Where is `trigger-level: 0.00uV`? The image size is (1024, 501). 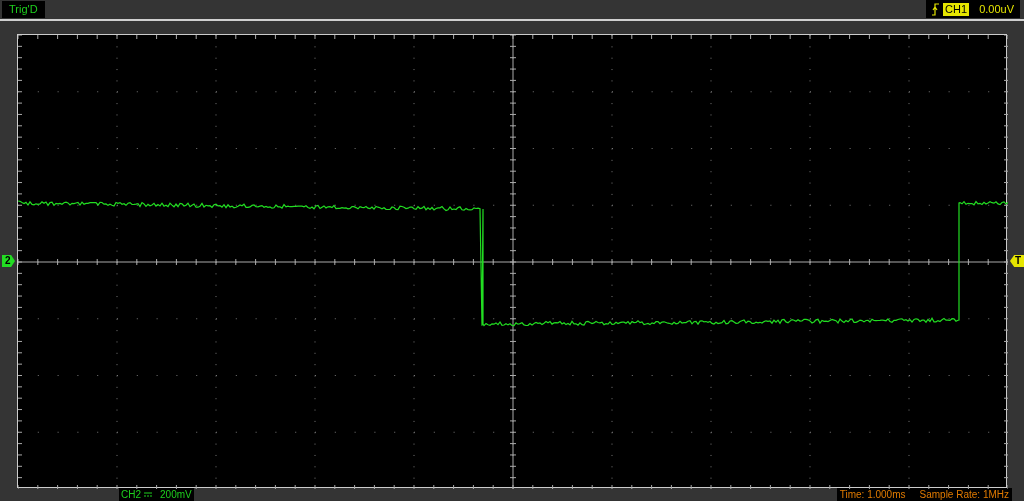 trigger-level: 0.00uV is located at coordinates (996, 9).